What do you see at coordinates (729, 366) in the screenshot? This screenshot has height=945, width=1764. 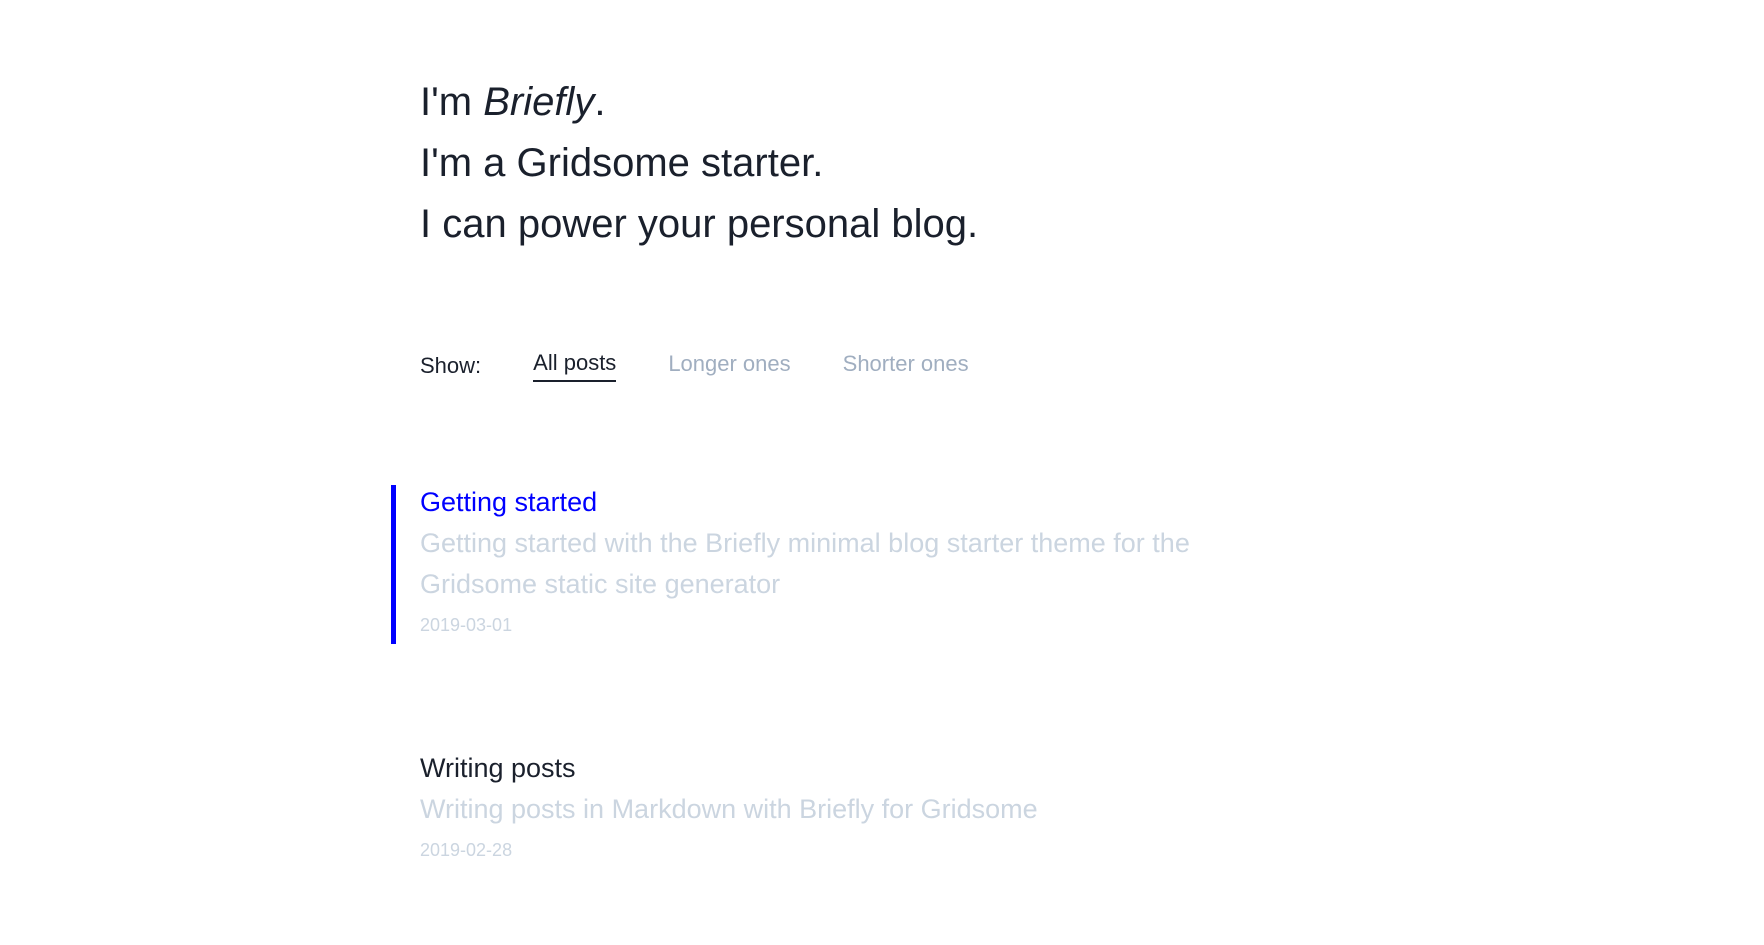 I see `filter-longer-ones: Longer ones` at bounding box center [729, 366].